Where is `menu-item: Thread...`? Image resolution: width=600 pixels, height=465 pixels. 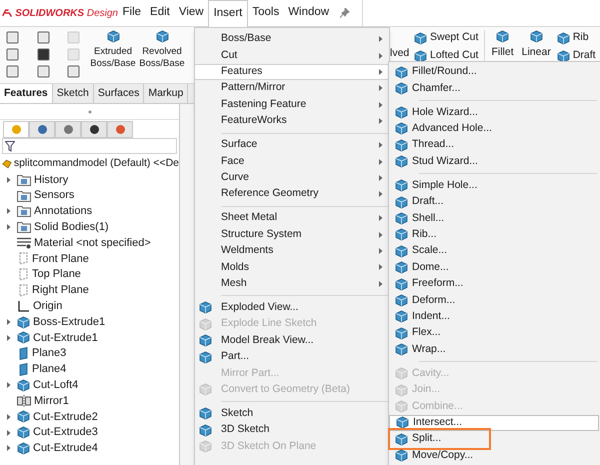
menu-item: Thread... is located at coordinates (494, 145).